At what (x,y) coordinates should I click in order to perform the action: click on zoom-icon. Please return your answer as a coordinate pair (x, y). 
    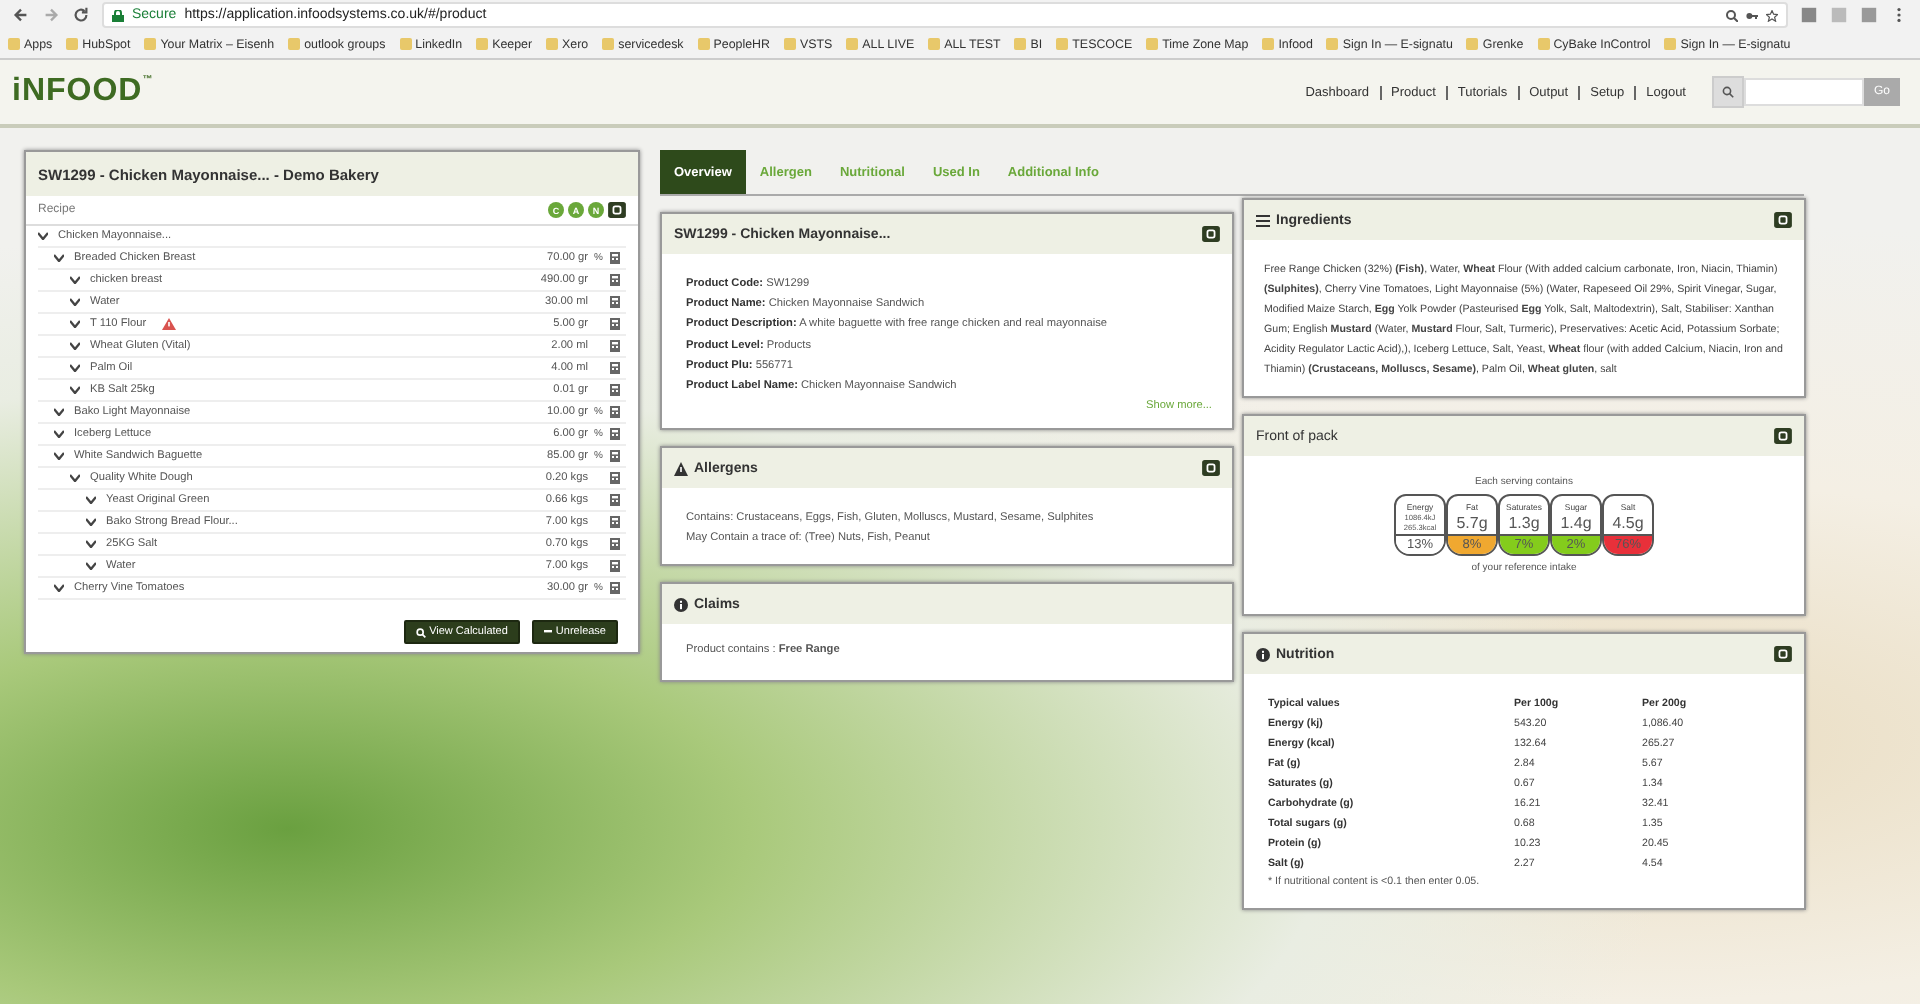
    Looking at the image, I should click on (1732, 15).